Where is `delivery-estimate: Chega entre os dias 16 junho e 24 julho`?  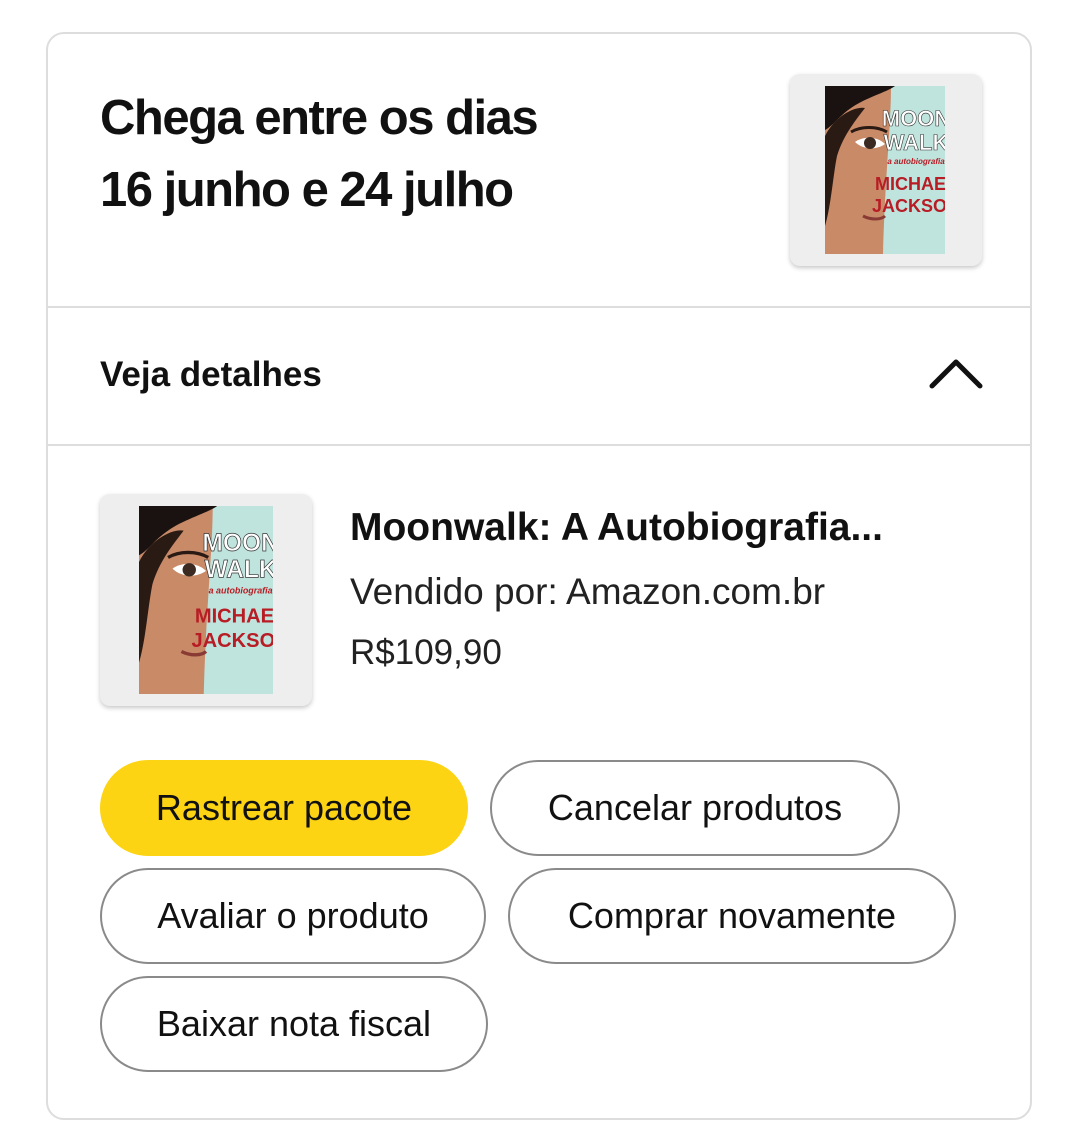 delivery-estimate: Chega entre os dias 16 junho e 24 julho is located at coordinates (319, 154).